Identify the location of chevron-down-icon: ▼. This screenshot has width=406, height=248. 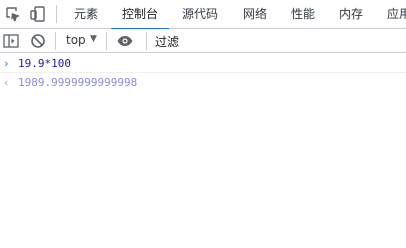
(93, 39).